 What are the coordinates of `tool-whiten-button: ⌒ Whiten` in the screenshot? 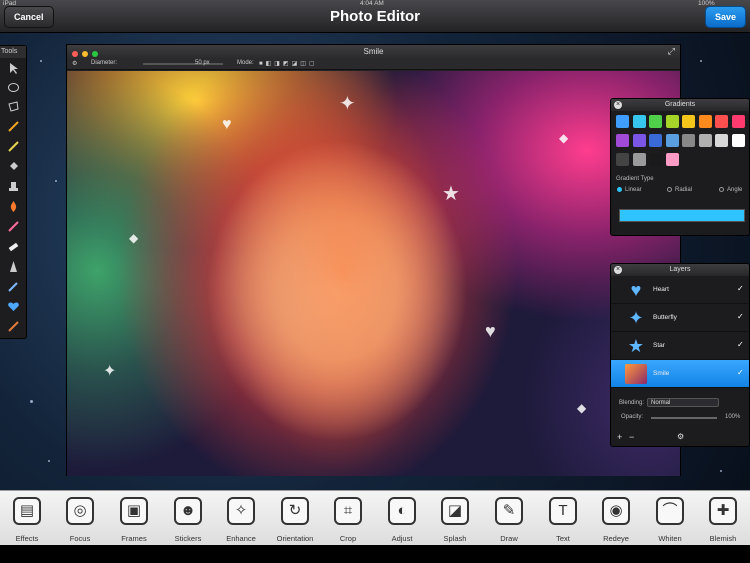 It's located at (670, 522).